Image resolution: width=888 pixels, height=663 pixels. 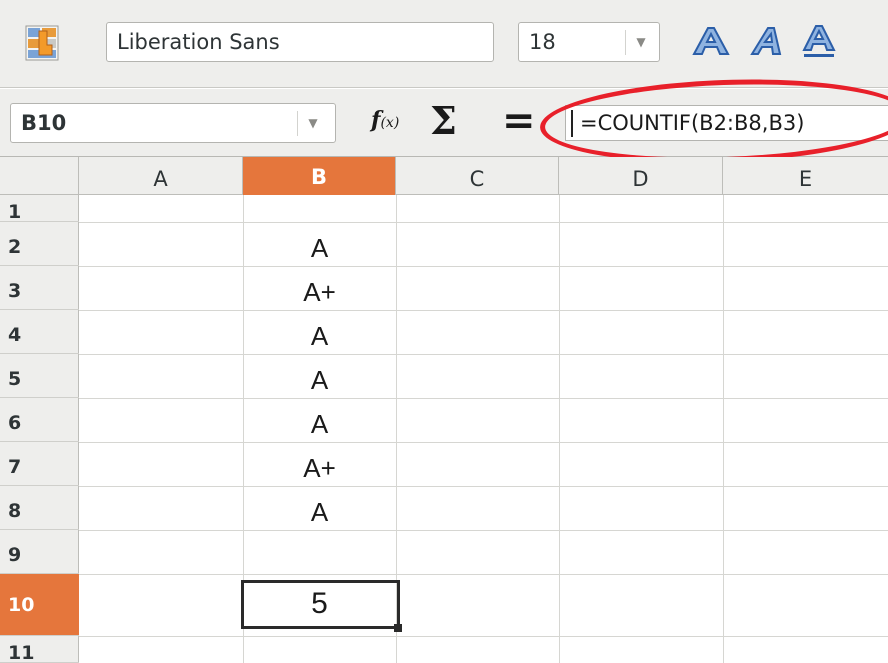 I want to click on font-size-box: 18 ▼, so click(x=589, y=42).